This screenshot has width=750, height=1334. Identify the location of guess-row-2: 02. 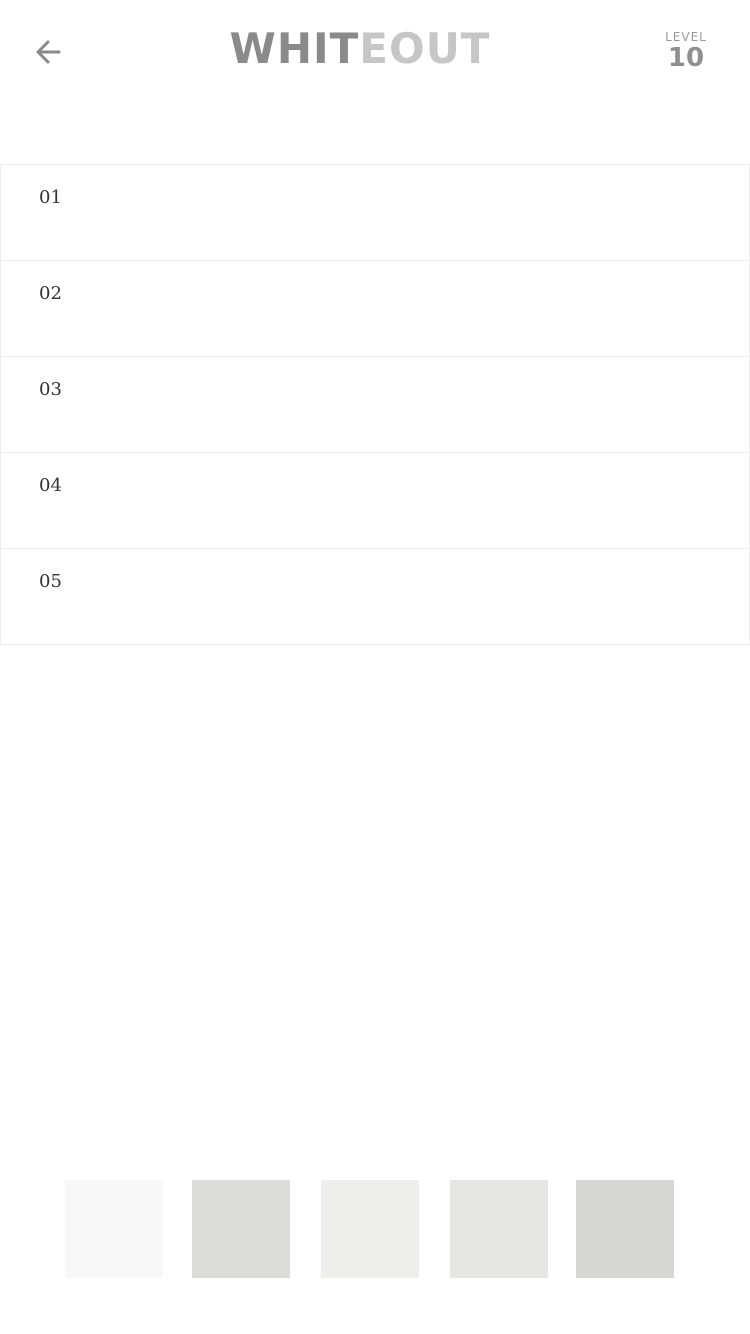
(375, 308).